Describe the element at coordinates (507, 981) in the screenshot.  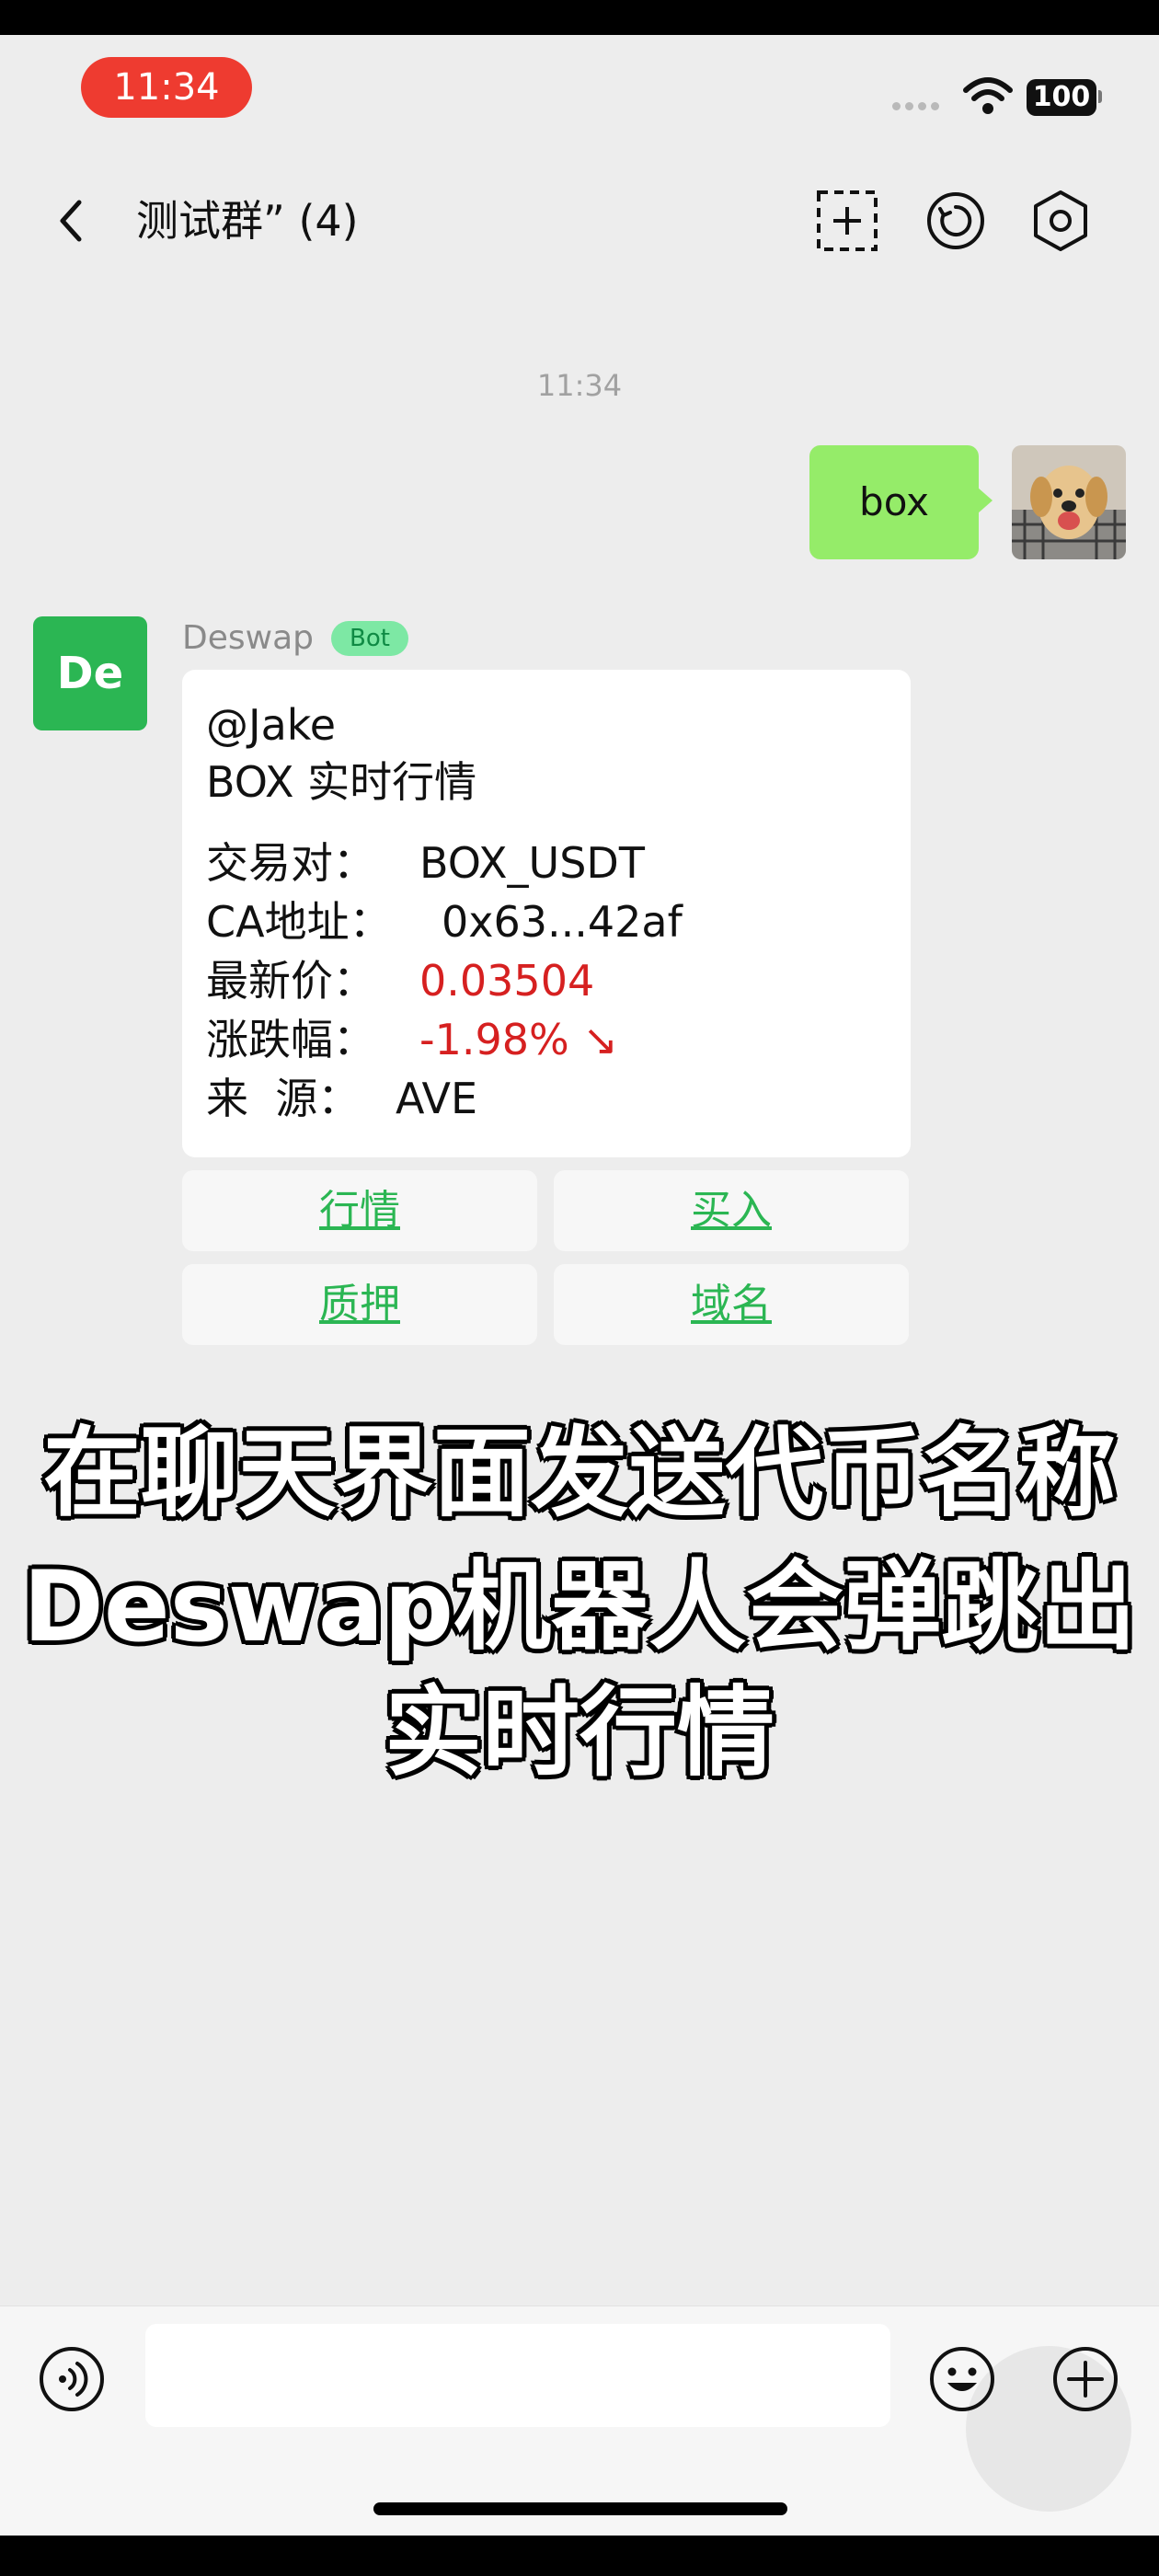
I see `row-value: 0.03504` at that location.